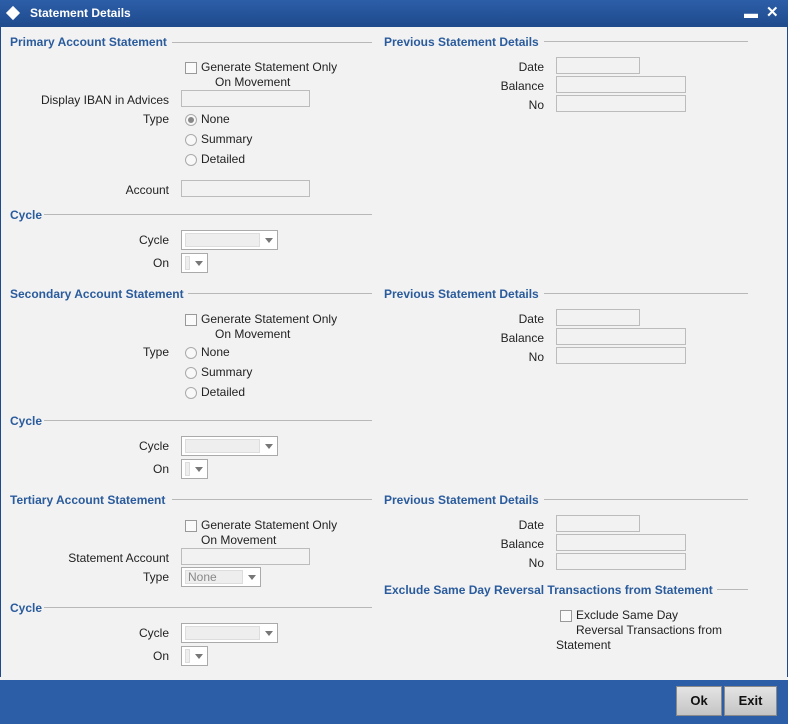 This screenshot has height=724, width=788. Describe the element at coordinates (598, 523) in the screenshot. I see `tertiary-prev-date-input` at that location.